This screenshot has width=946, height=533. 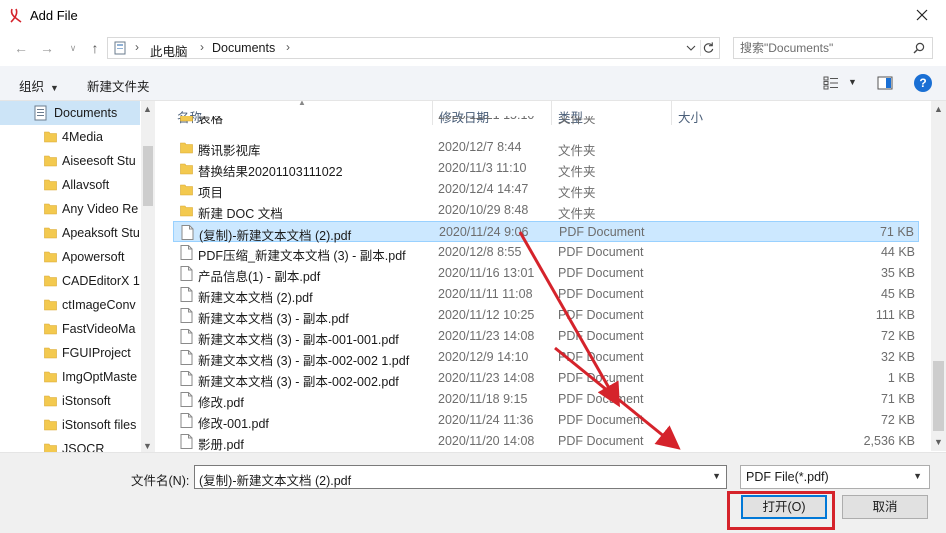 I want to click on filename-input: (复制)-新建文本文档 (2).pdf ▼, so click(x=460, y=477).